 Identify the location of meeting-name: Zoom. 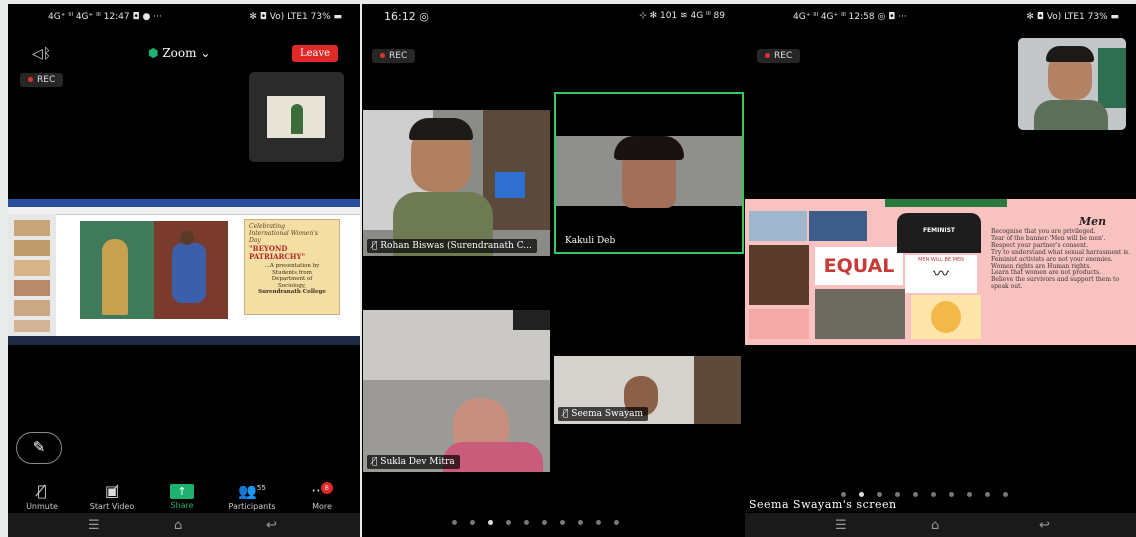
(179, 53).